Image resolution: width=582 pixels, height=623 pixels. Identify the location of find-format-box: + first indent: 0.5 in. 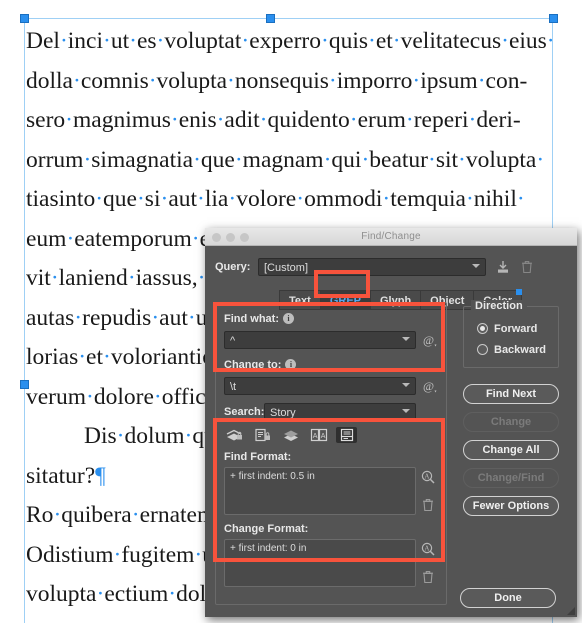
(320, 491).